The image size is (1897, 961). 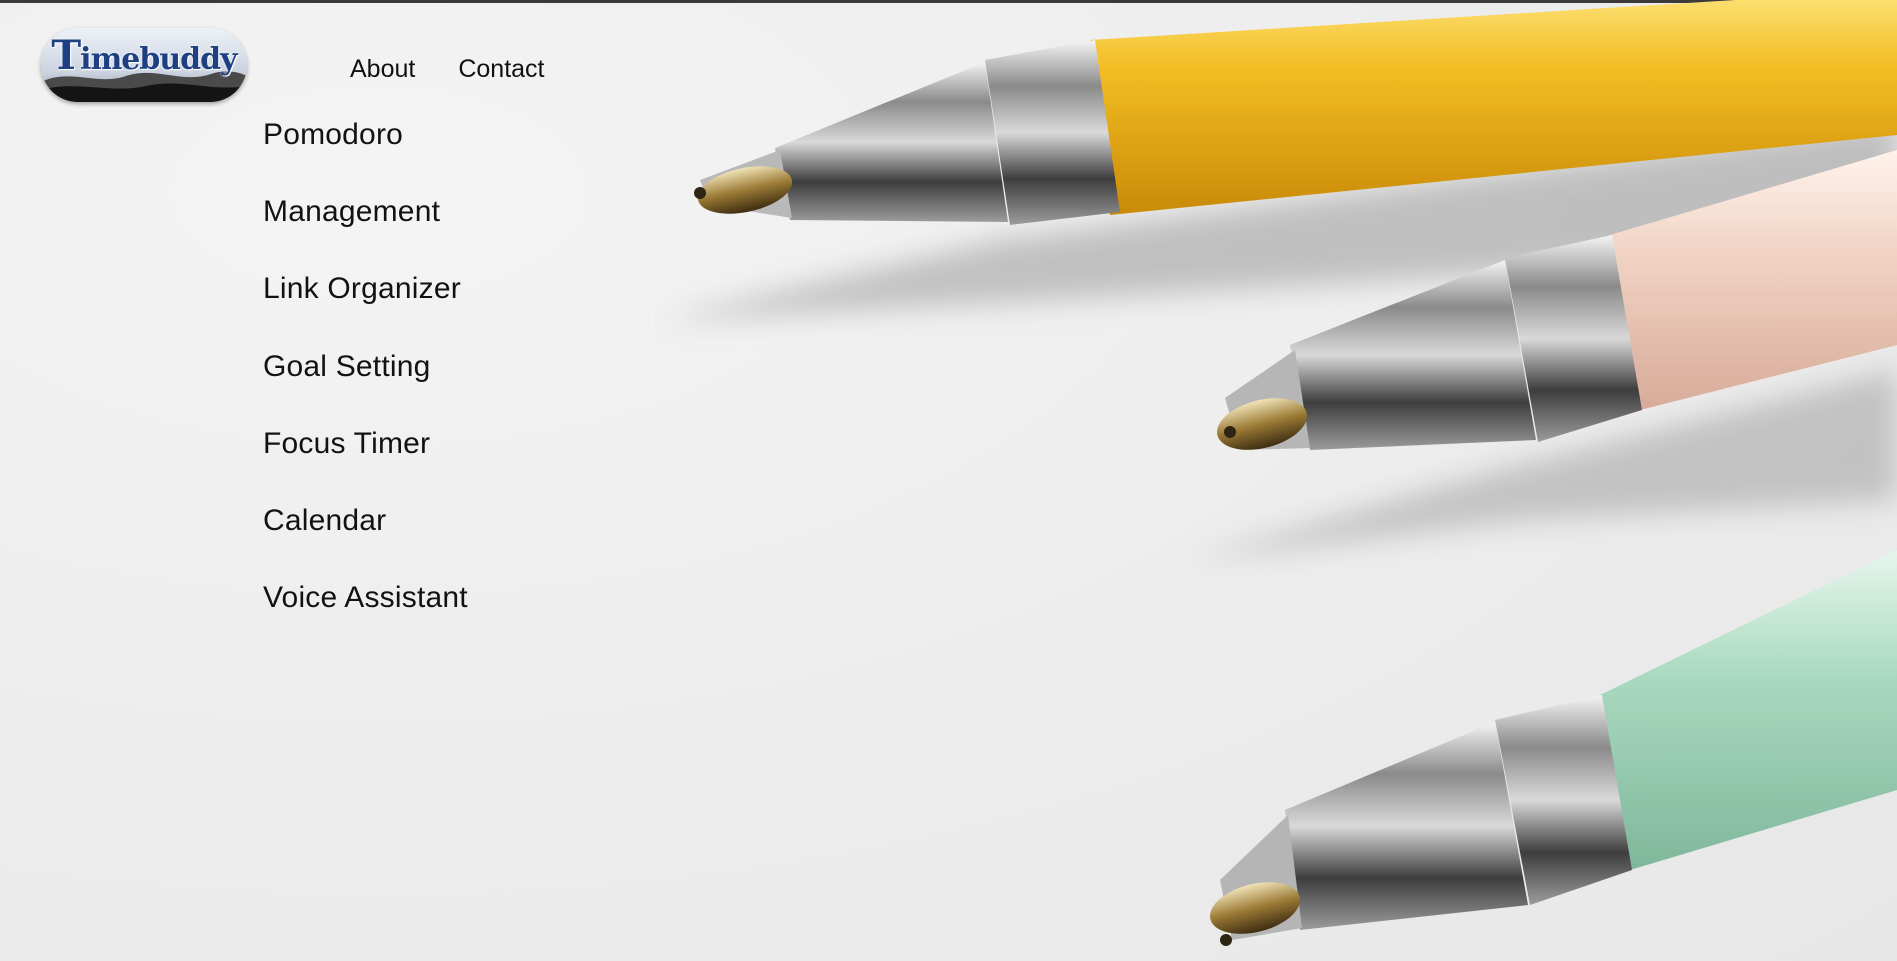 I want to click on nav-about-link: About, so click(x=382, y=69).